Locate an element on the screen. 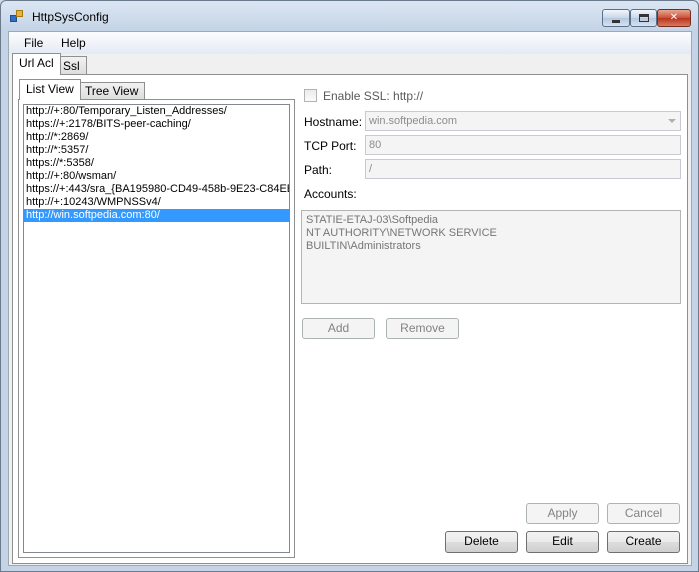 The width and height of the screenshot is (699, 572). apply-button: Apply is located at coordinates (562, 513).